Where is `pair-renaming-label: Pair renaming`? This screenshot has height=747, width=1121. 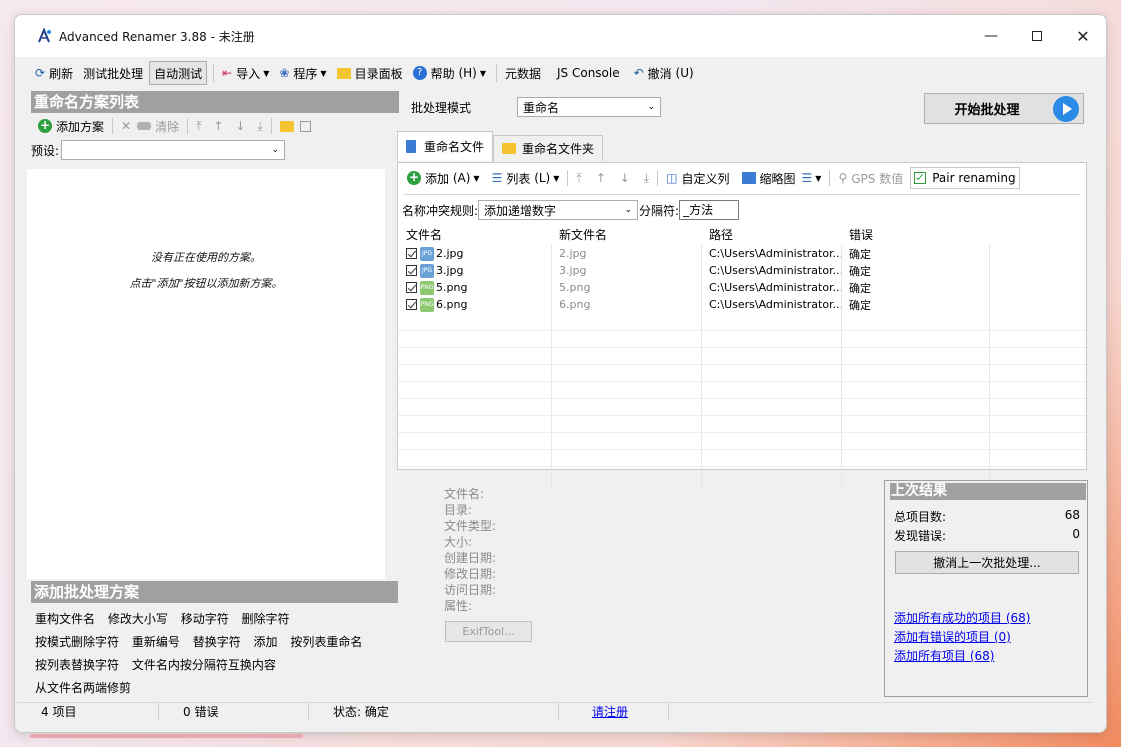 pair-renaming-label: Pair renaming is located at coordinates (974, 178).